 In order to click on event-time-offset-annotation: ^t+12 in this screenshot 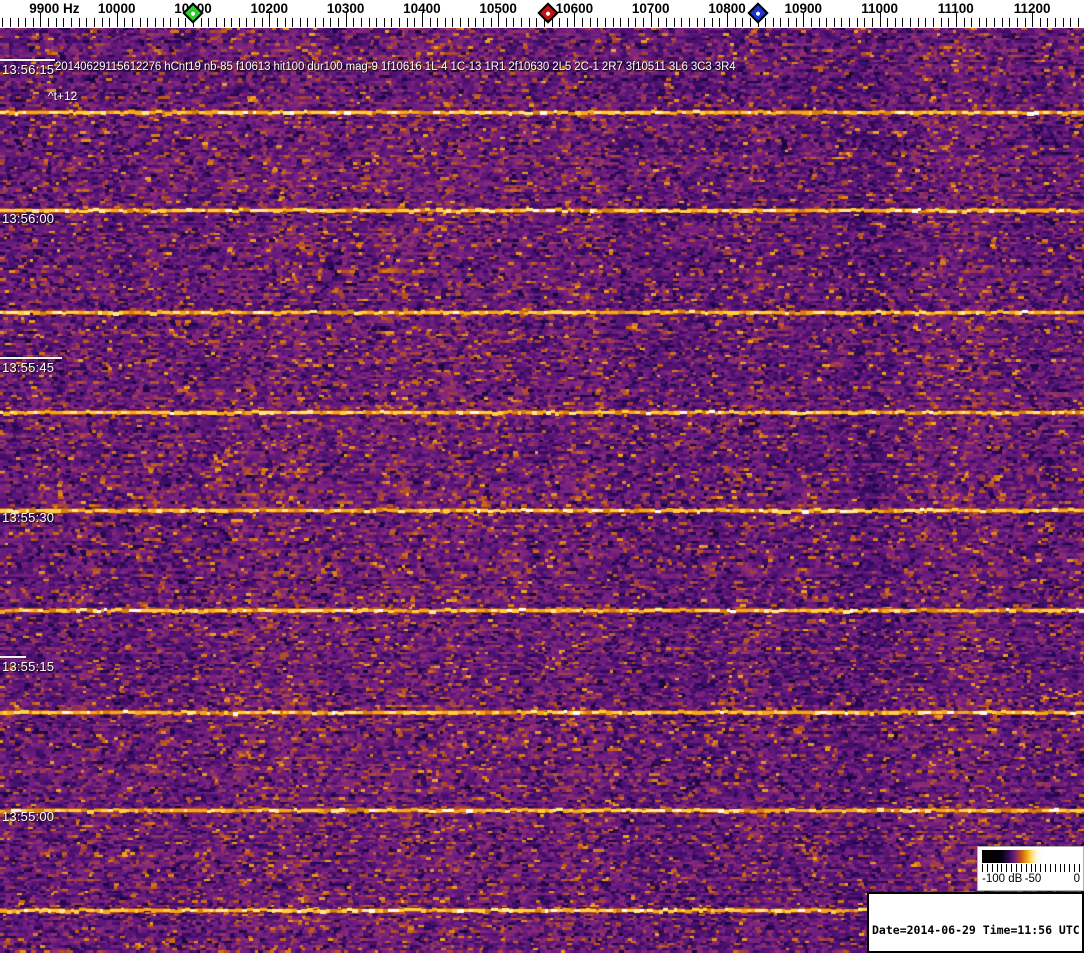, I will do `click(63, 96)`.